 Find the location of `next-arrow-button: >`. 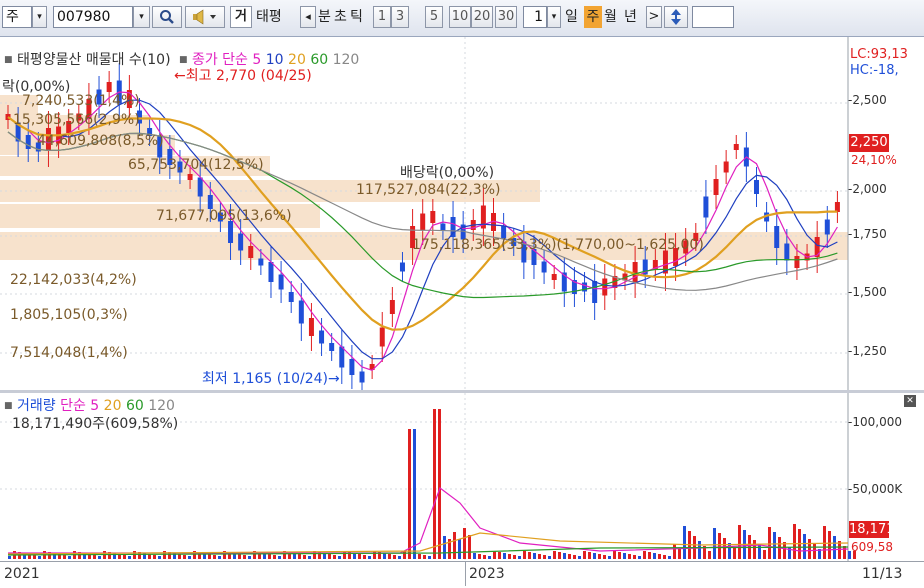

next-arrow-button: > is located at coordinates (654, 17).